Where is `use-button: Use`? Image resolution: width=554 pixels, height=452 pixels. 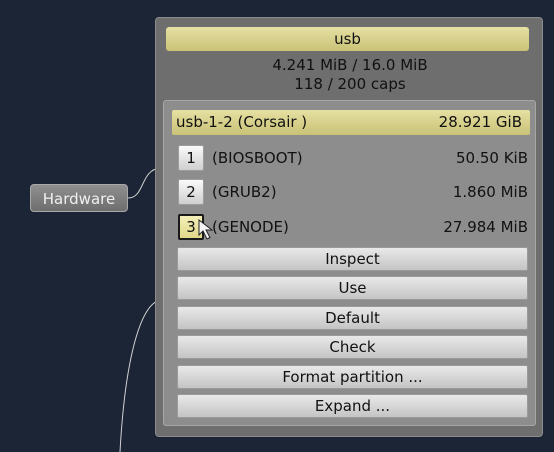 use-button: Use is located at coordinates (352, 288).